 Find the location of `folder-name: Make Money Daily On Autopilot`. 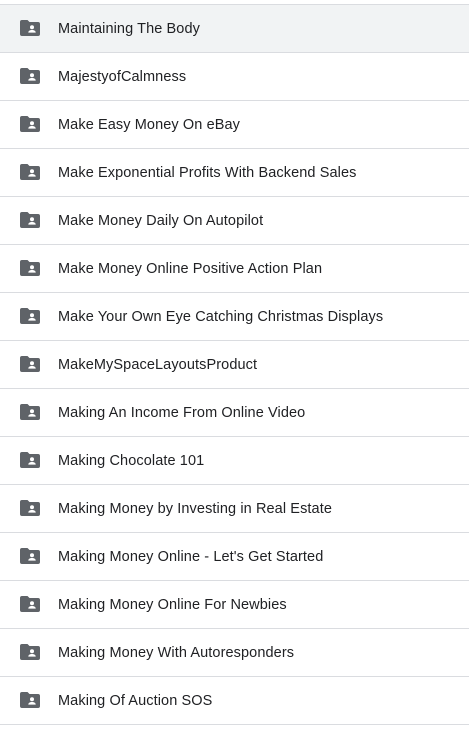

folder-name: Make Money Daily On Autopilot is located at coordinates (161, 220).